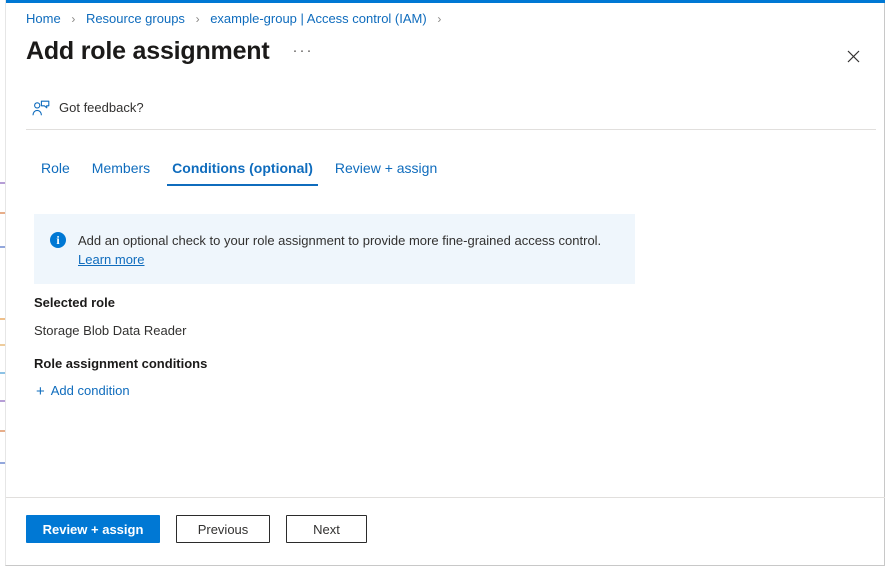 This screenshot has width=885, height=566. I want to click on tab-conditions-label: Conditions (optional), so click(242, 168).